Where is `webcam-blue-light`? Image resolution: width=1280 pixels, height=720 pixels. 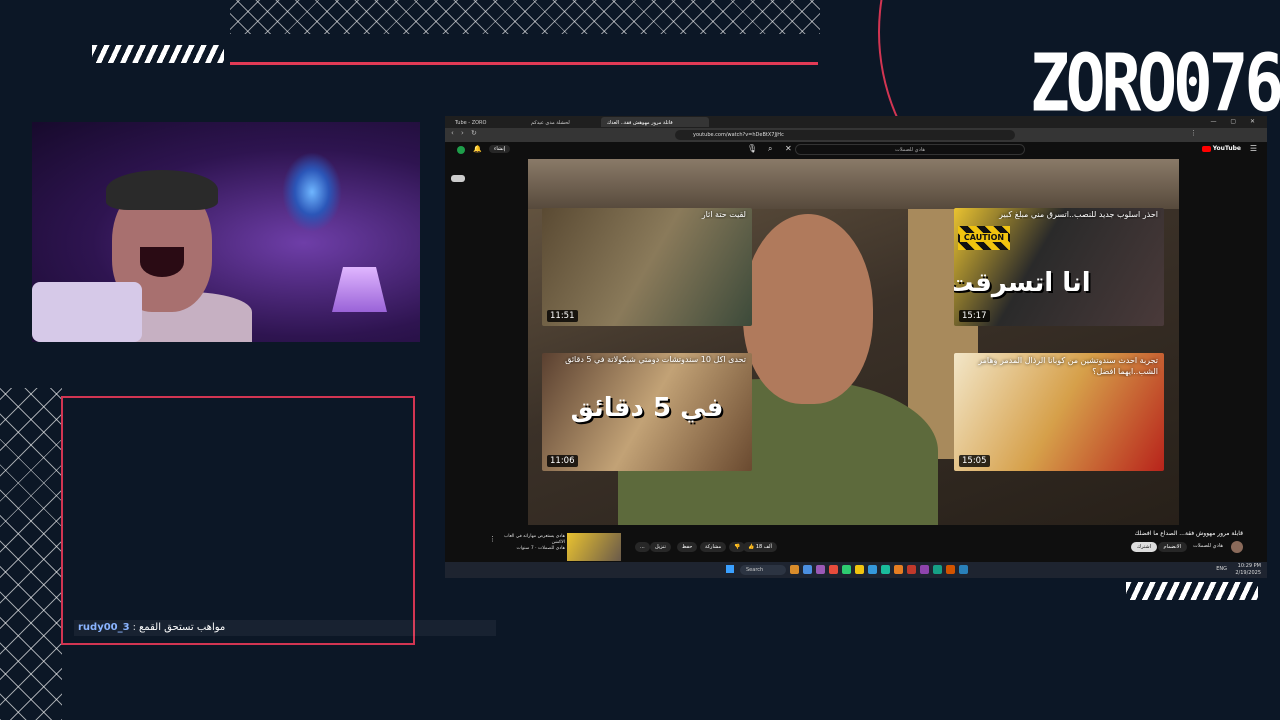 webcam-blue-light is located at coordinates (312, 192).